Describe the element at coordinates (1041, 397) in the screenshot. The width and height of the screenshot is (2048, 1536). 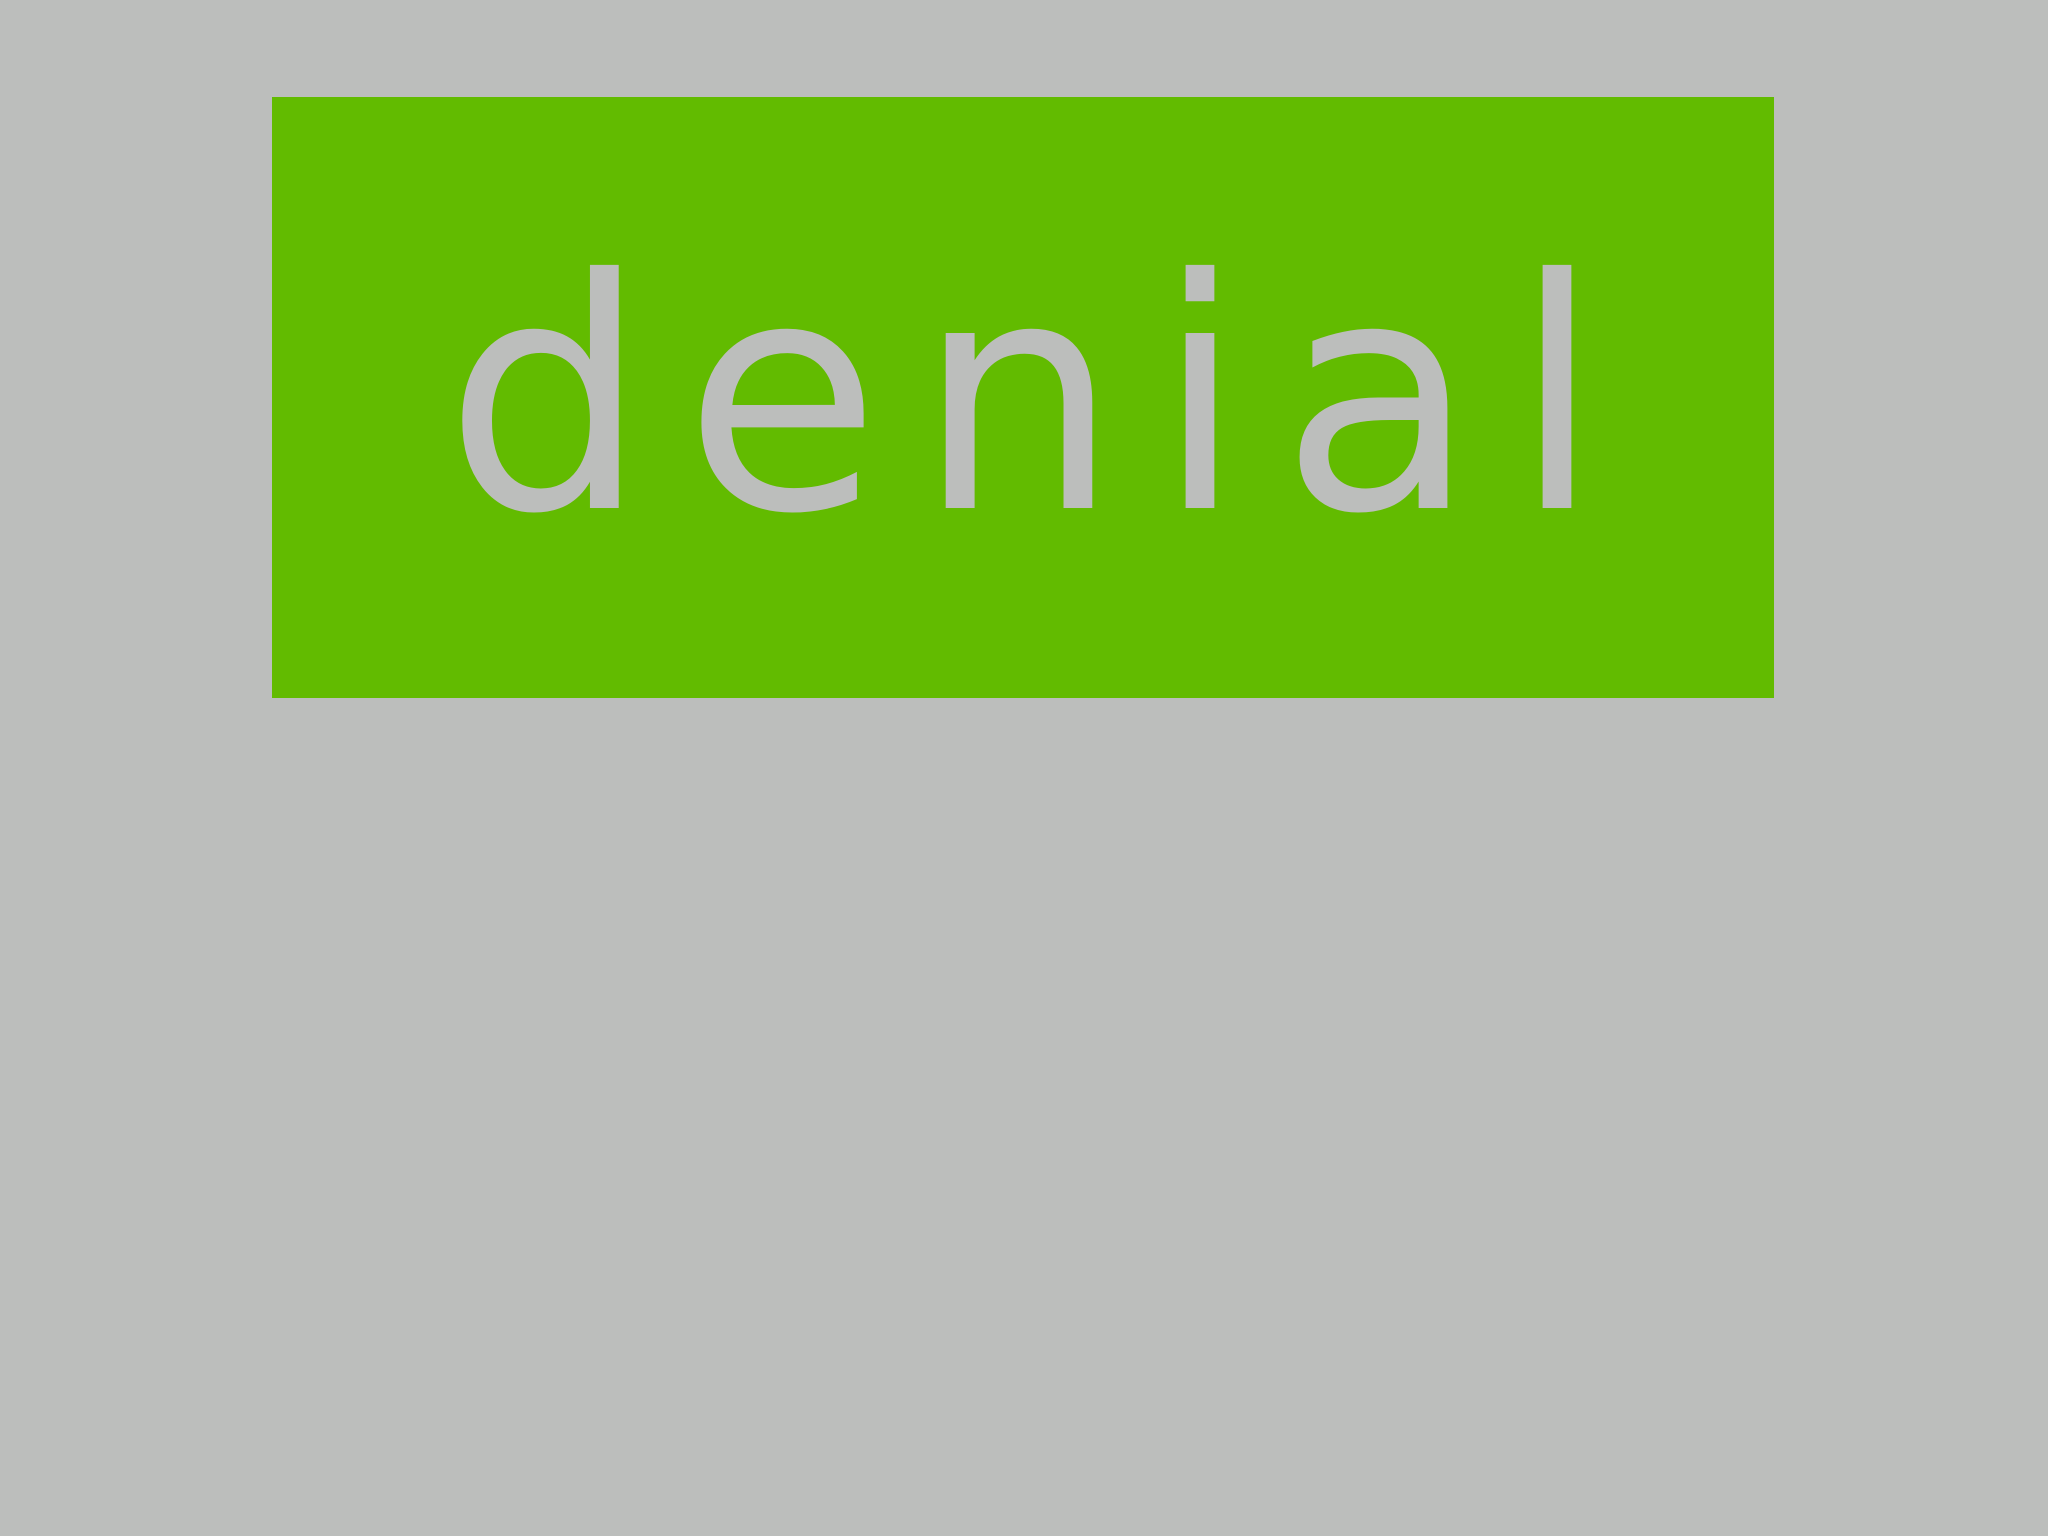
I see `word-label: denial` at that location.